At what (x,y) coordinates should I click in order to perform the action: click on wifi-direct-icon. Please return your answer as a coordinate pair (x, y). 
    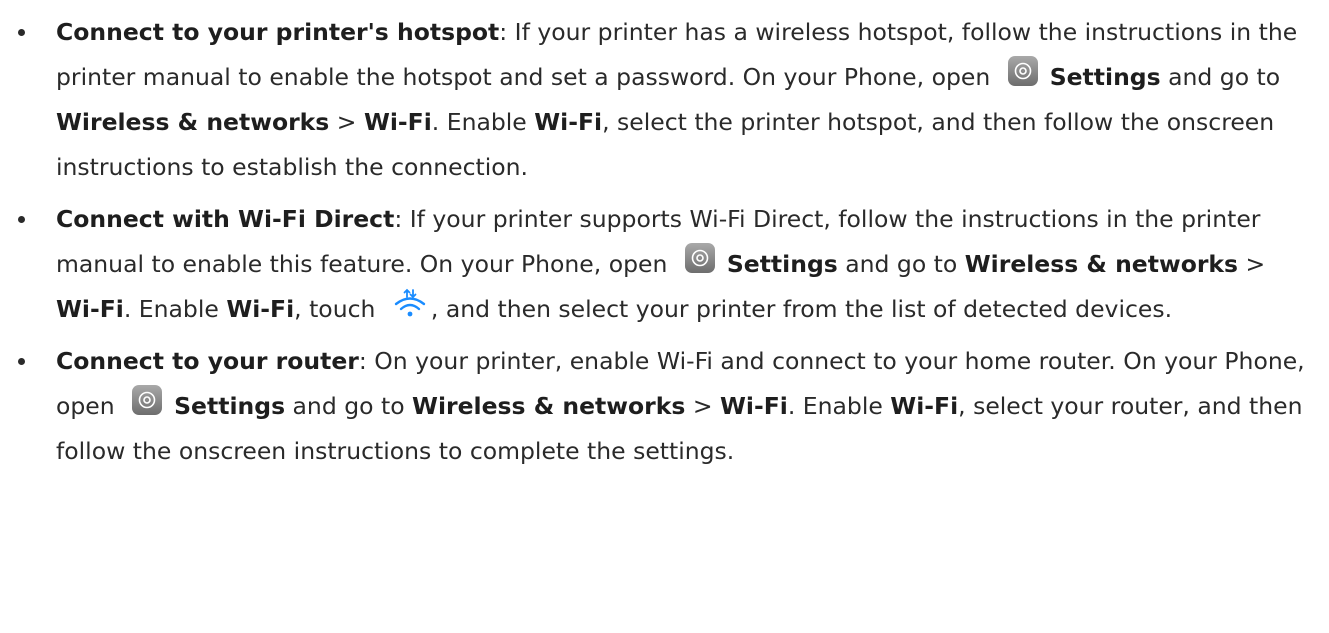
    Looking at the image, I should click on (410, 302).